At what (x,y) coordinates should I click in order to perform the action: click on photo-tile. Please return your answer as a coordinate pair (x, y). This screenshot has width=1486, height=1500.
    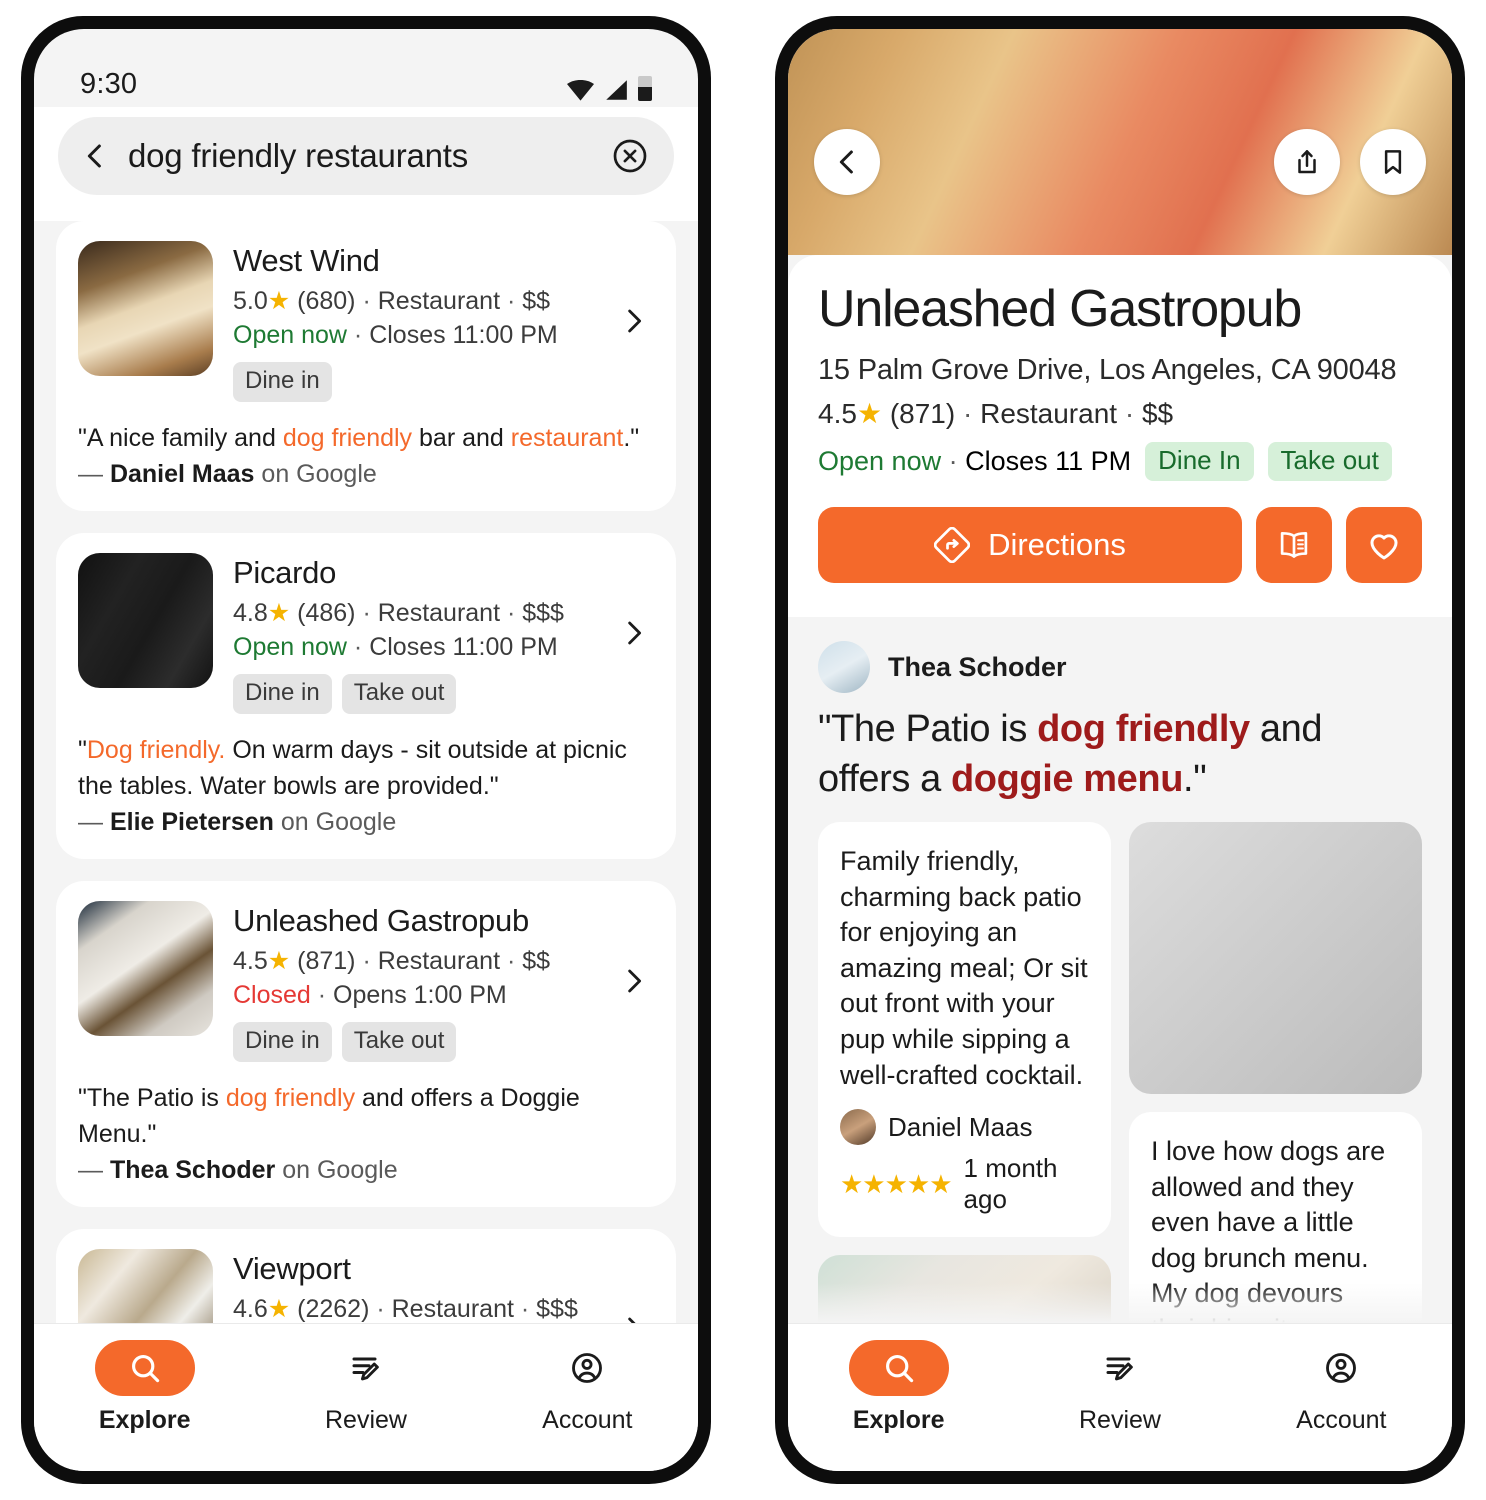
    Looking at the image, I should click on (1275, 957).